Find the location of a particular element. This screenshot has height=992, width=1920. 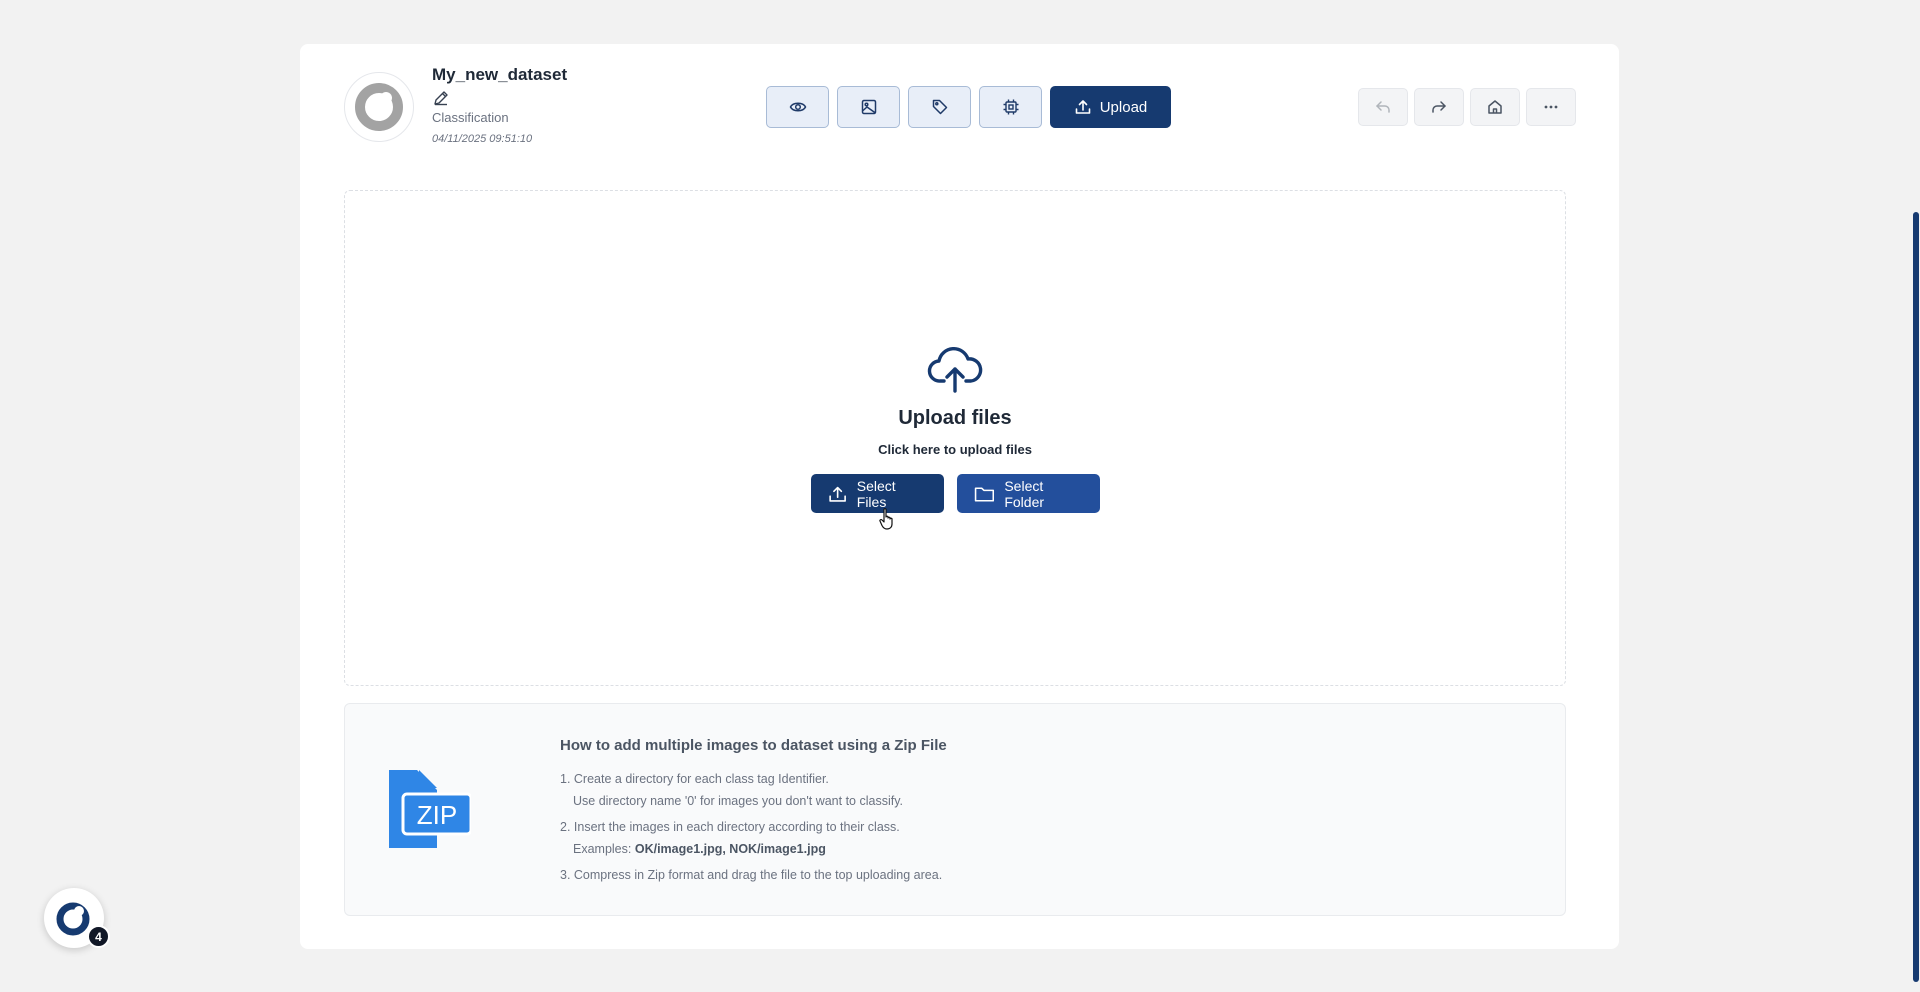

step-2-examples-prefix: Examples: is located at coordinates (604, 849).